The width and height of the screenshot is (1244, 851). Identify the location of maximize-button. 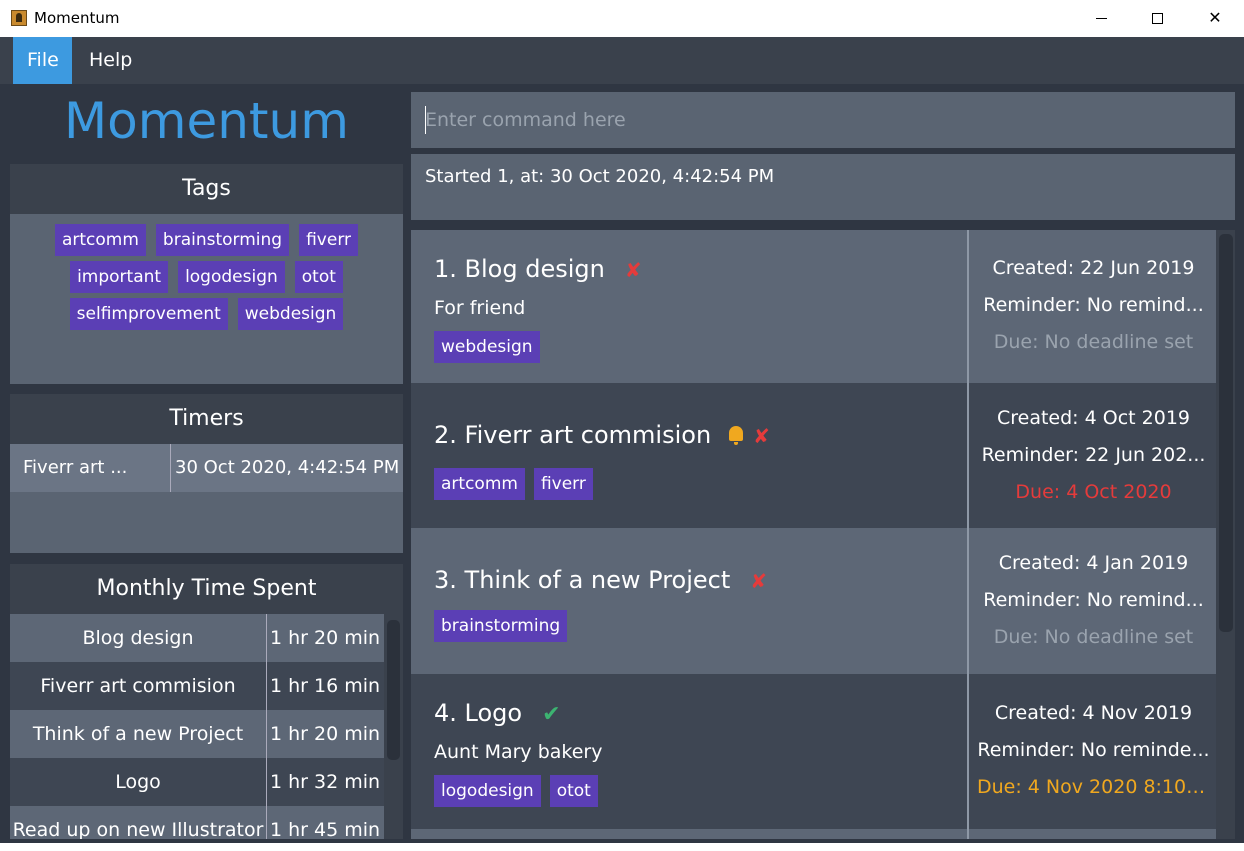
(1157, 18).